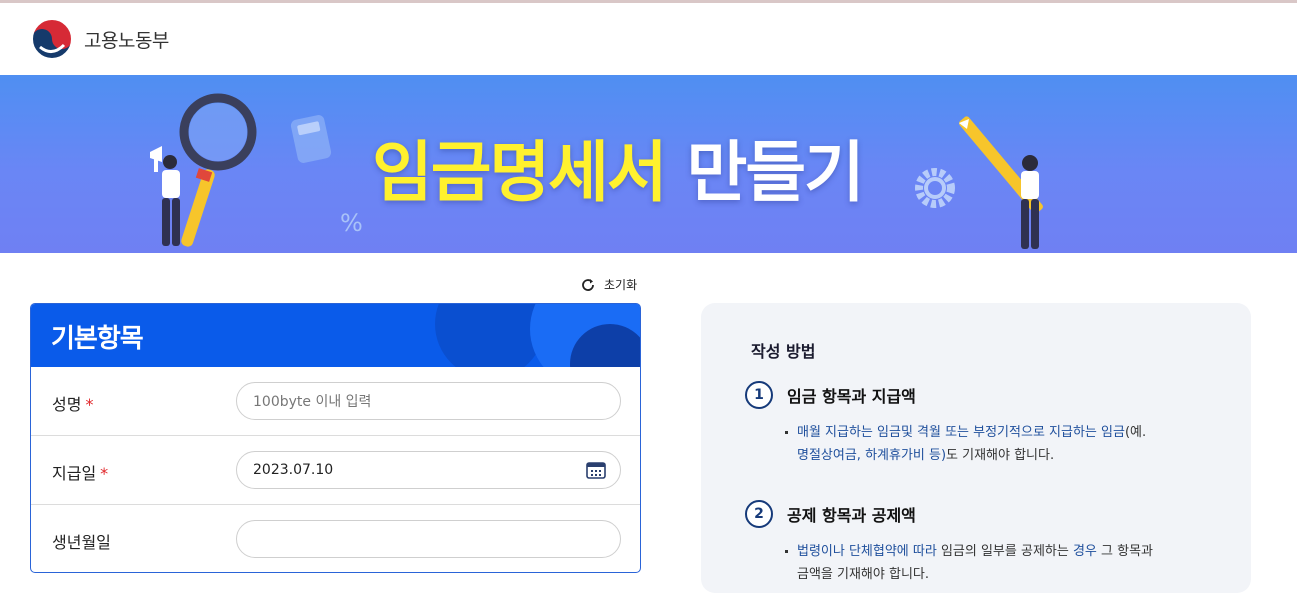 Image resolution: width=1297 pixels, height=593 pixels. Describe the element at coordinates (312, 402) in the screenshot. I see `name-input-placeholder: 100byte 이내 입력` at that location.